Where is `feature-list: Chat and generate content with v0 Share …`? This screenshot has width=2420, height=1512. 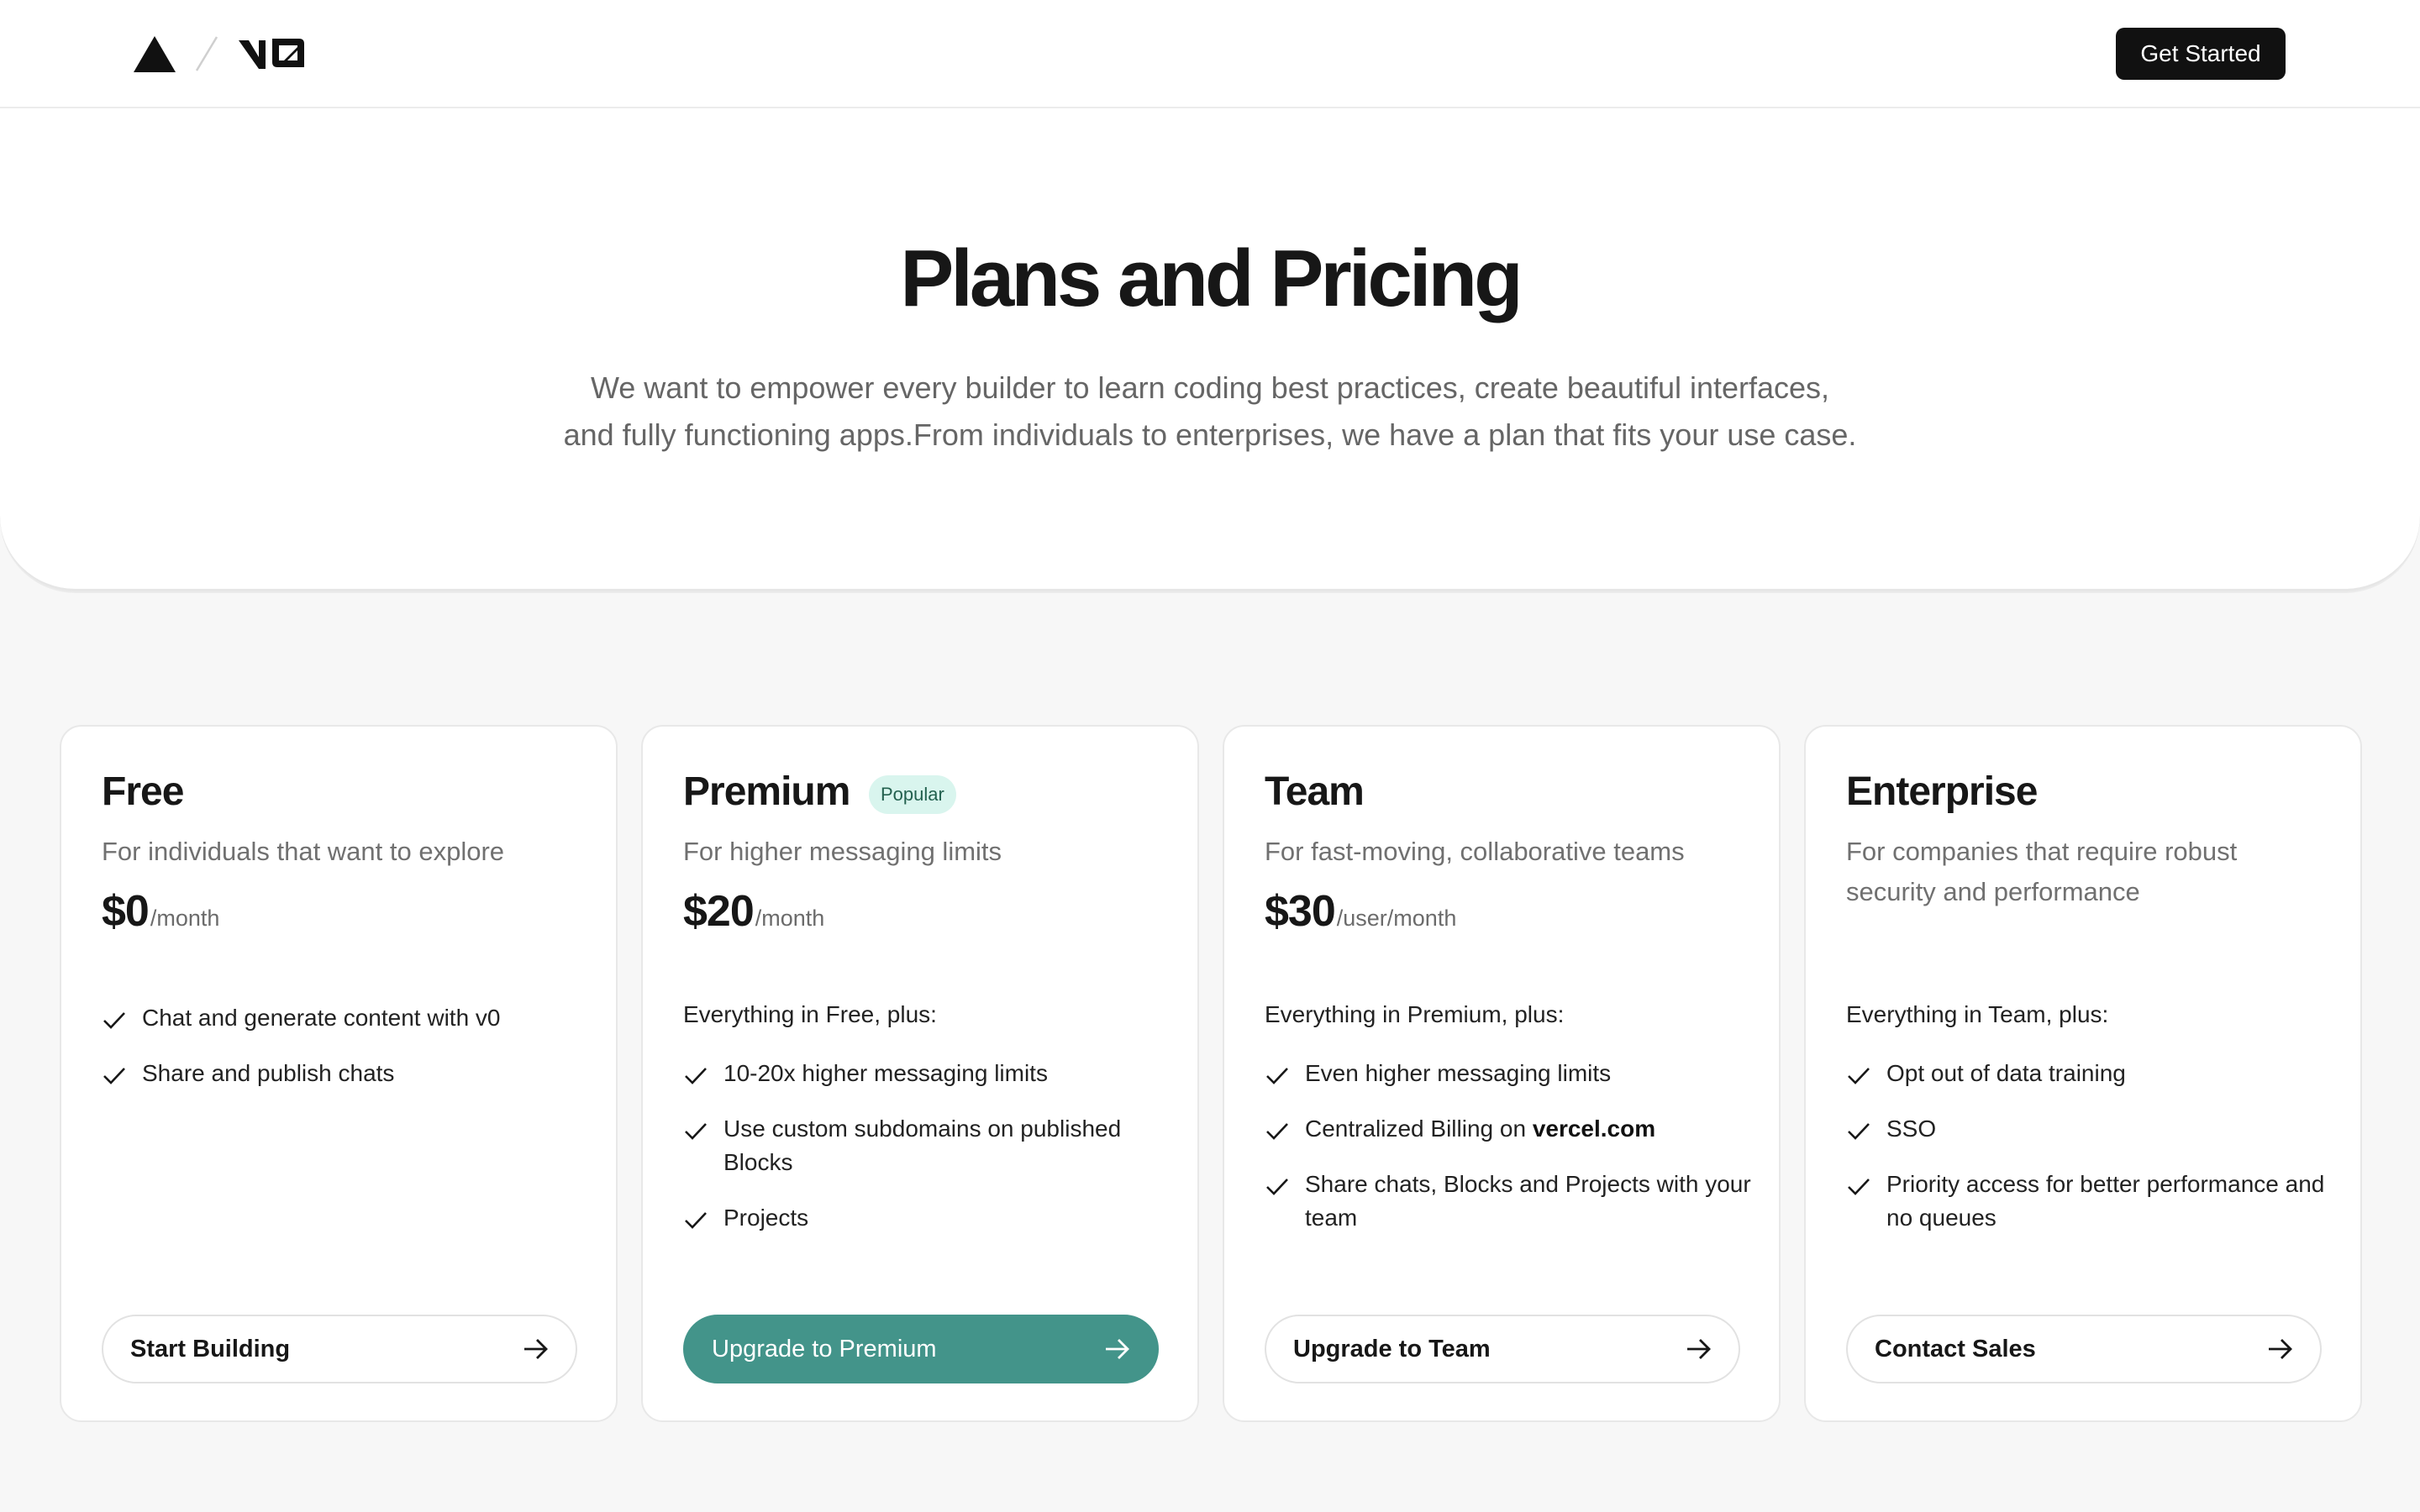
feature-list: Chat and generate content with v0 Share … is located at coordinates (345, 1056).